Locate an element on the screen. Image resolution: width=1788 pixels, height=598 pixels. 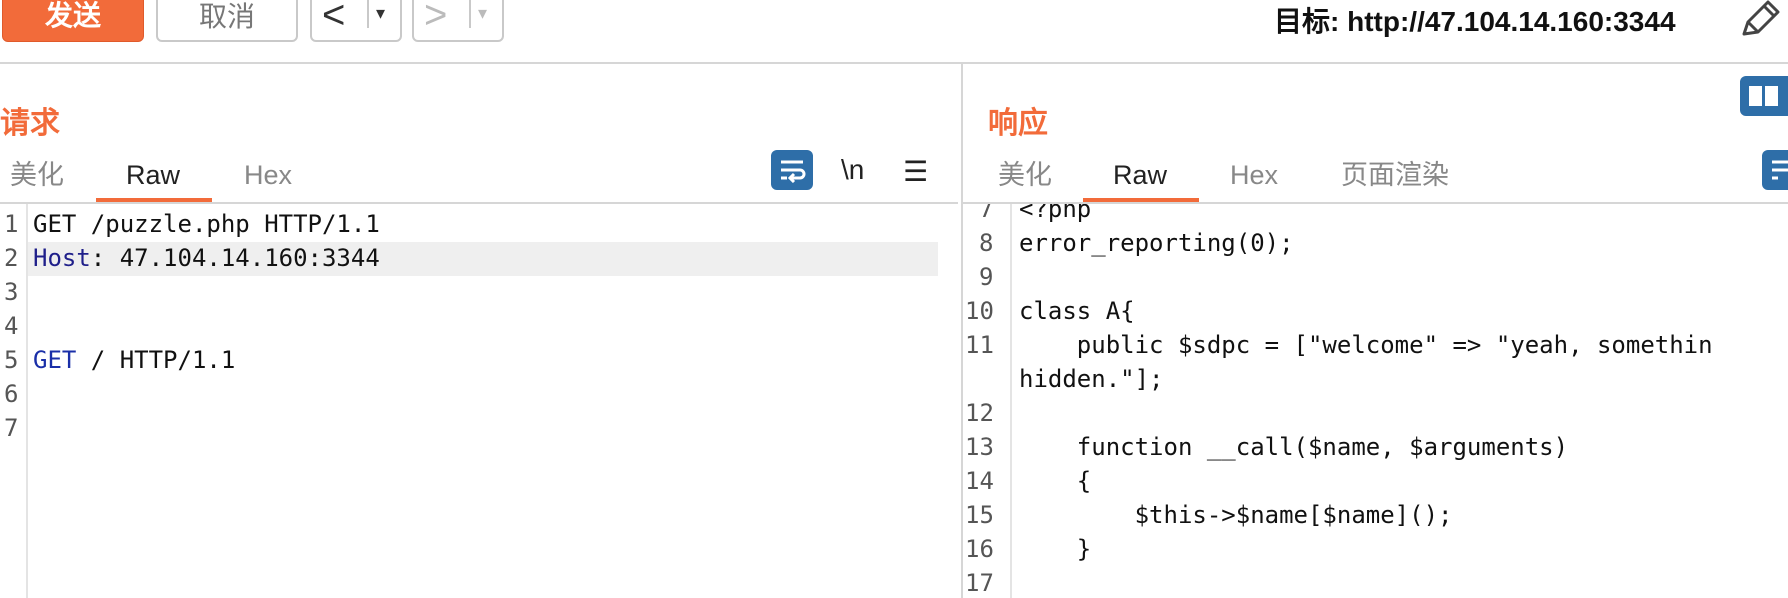
line-number: 5 is located at coordinates (11, 360).